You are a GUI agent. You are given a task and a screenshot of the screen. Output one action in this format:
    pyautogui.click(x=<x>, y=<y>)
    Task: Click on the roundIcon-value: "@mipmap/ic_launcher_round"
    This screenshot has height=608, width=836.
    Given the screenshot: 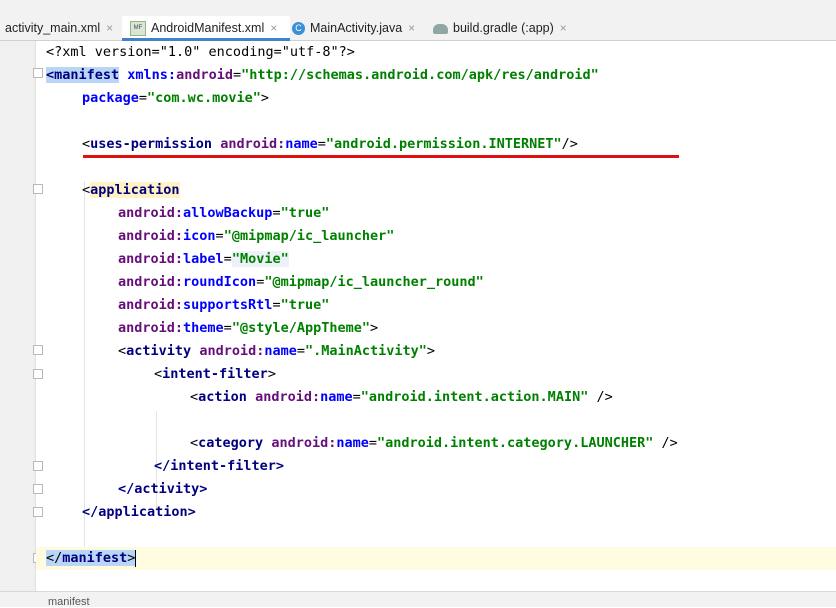 What is the action you would take?
    pyautogui.click(x=374, y=282)
    